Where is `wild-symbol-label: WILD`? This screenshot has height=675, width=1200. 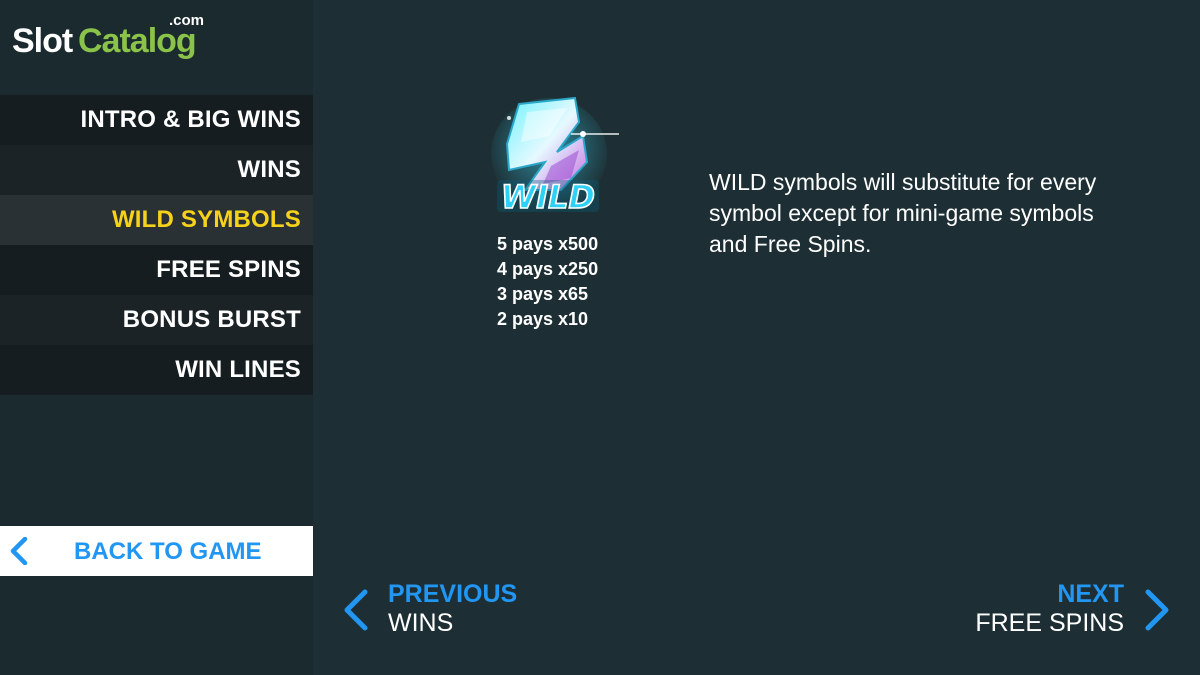
wild-symbol-label: WILD is located at coordinates (548, 197).